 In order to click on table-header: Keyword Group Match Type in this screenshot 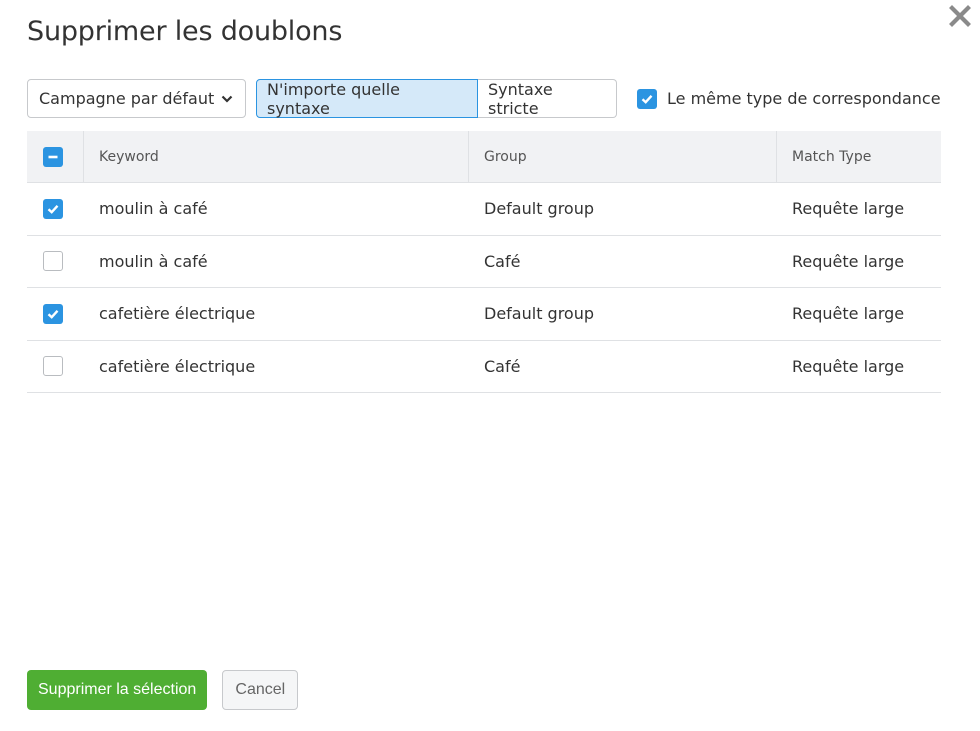, I will do `click(484, 157)`.